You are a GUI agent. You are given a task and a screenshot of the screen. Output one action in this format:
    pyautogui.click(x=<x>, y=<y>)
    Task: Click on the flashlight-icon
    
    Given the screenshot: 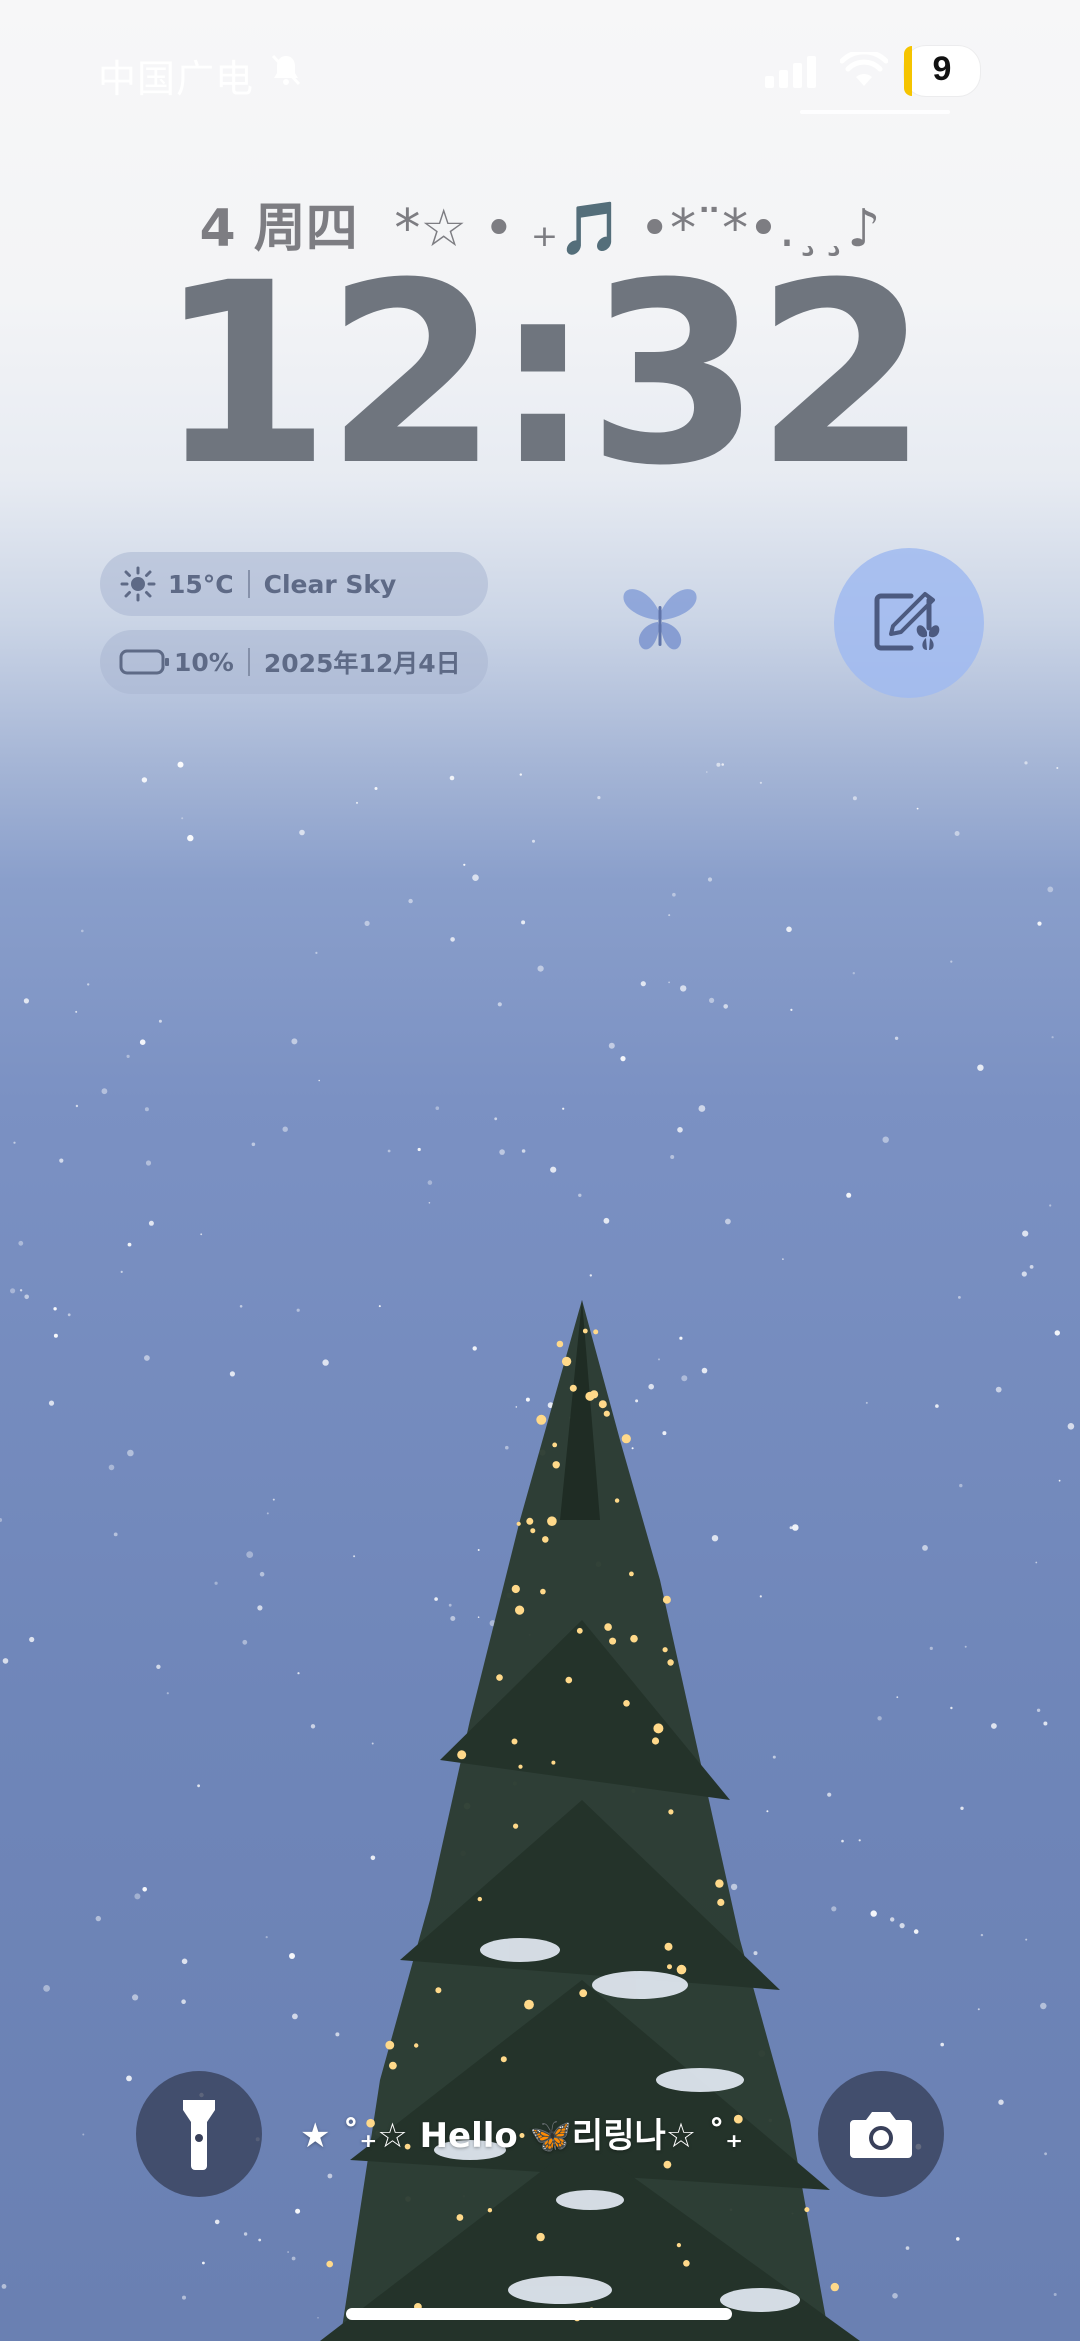 What is the action you would take?
    pyautogui.click(x=199, y=2135)
    